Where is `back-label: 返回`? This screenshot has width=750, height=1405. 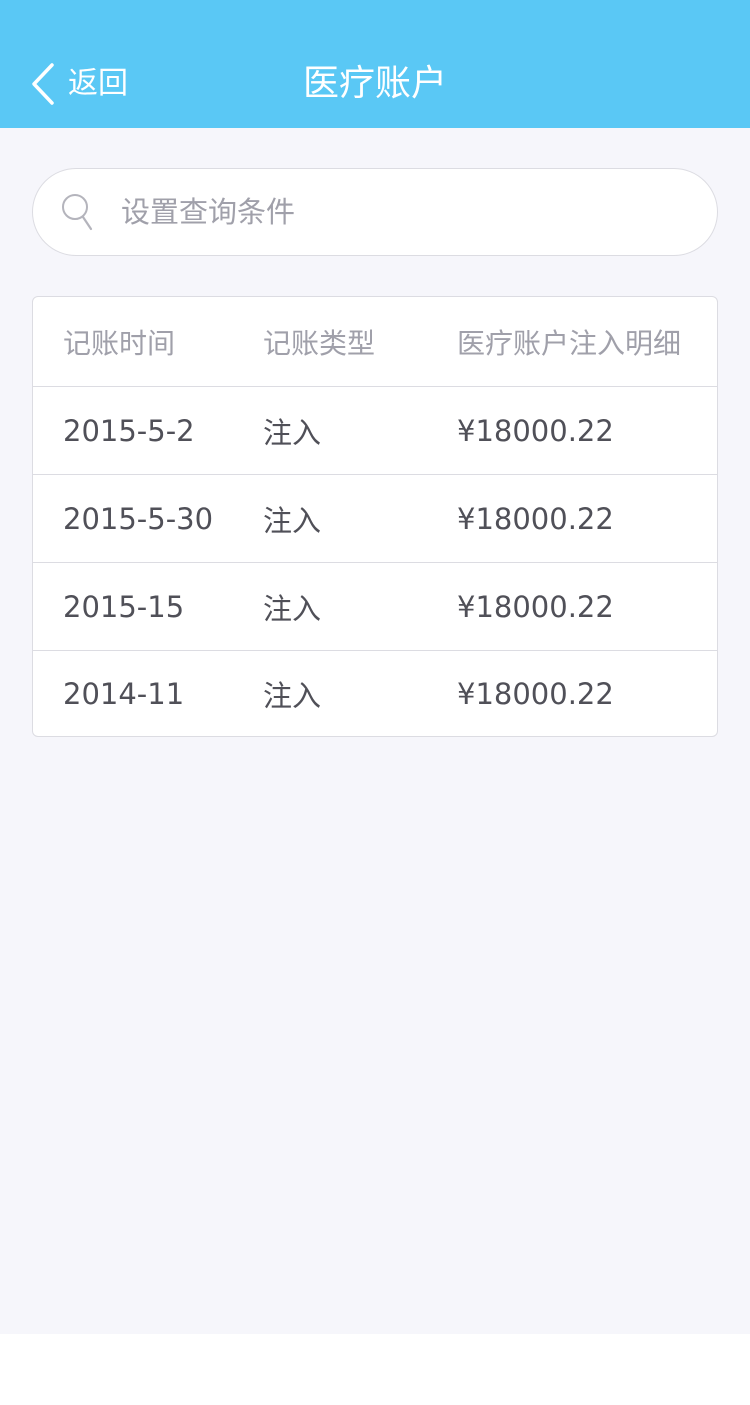 back-label: 返回 is located at coordinates (98, 83).